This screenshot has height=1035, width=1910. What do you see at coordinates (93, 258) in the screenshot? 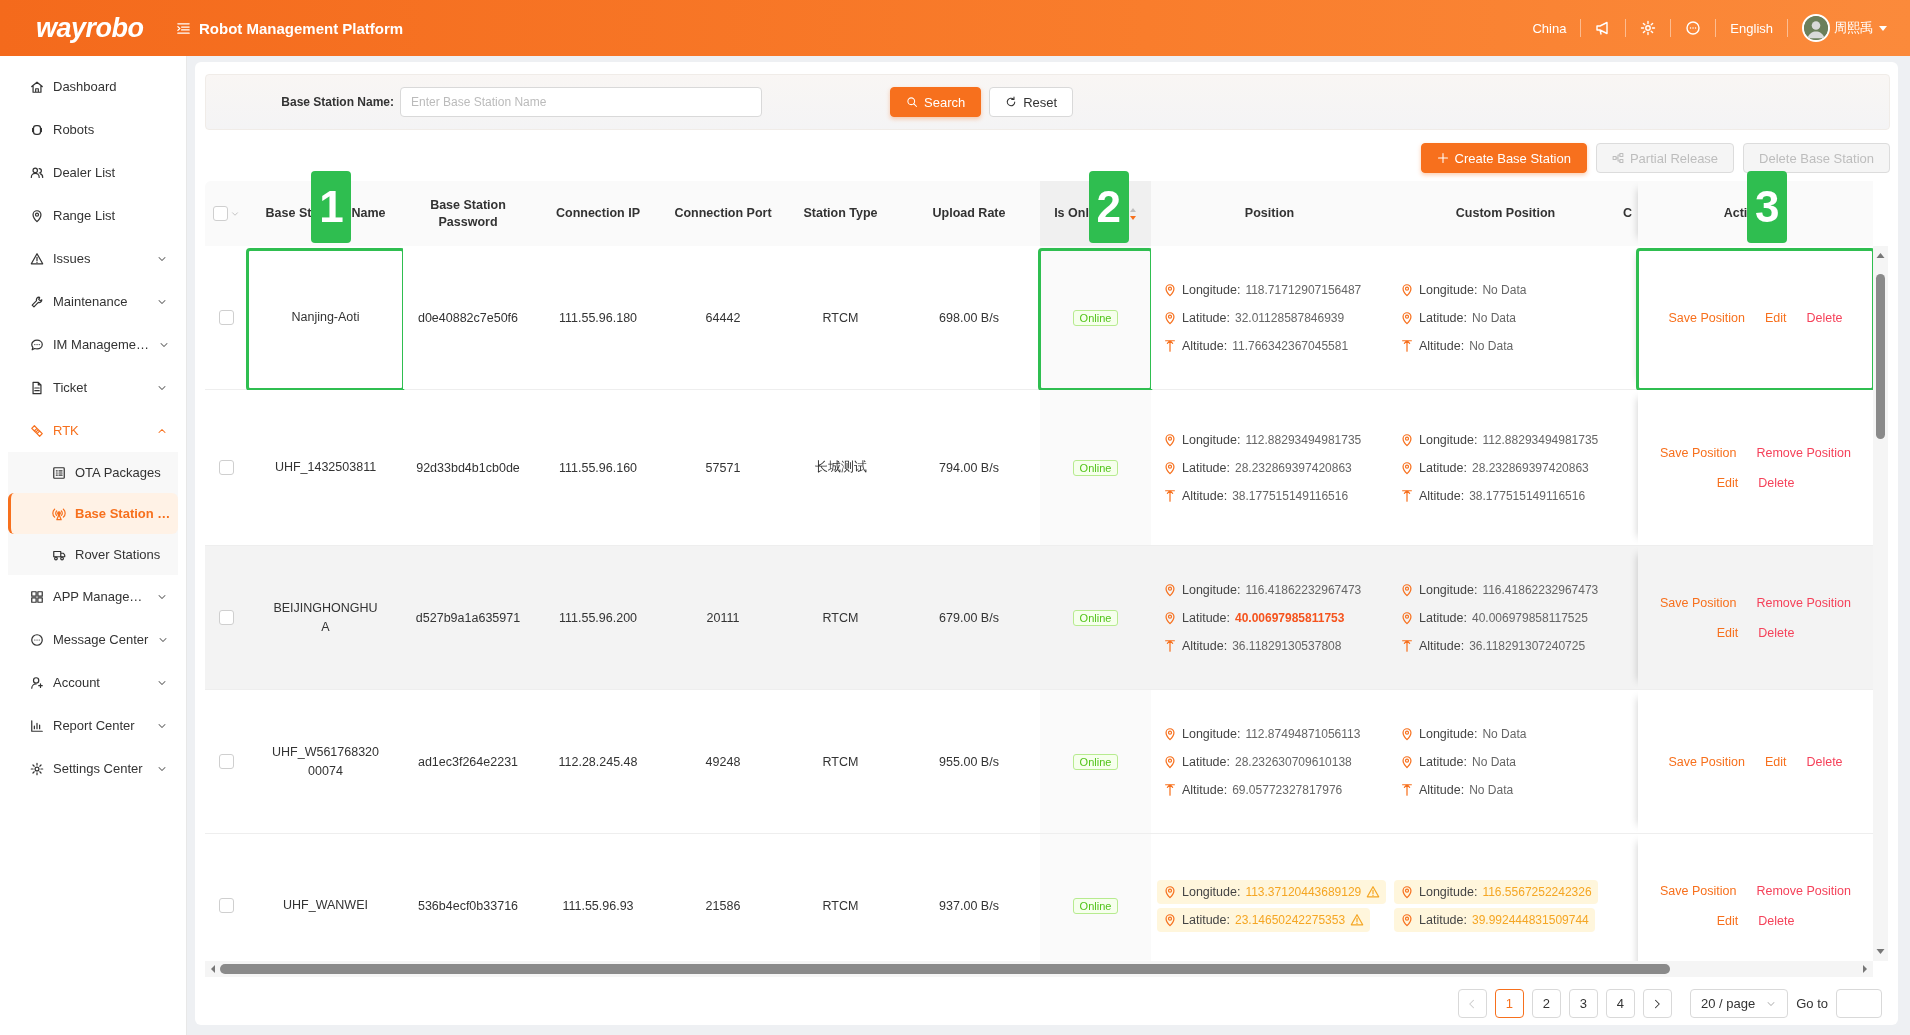
I see `sidebar-item: Issues` at bounding box center [93, 258].